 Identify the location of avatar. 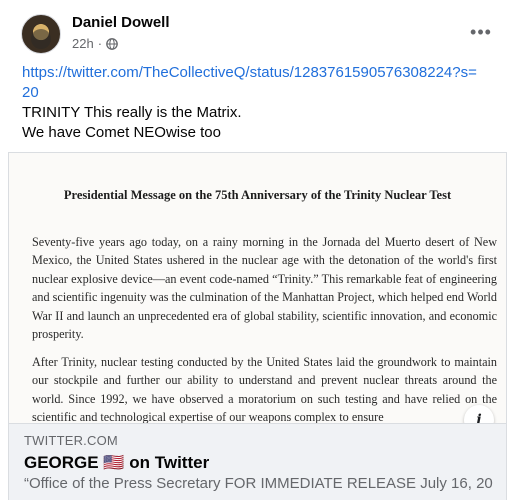
(41, 34).